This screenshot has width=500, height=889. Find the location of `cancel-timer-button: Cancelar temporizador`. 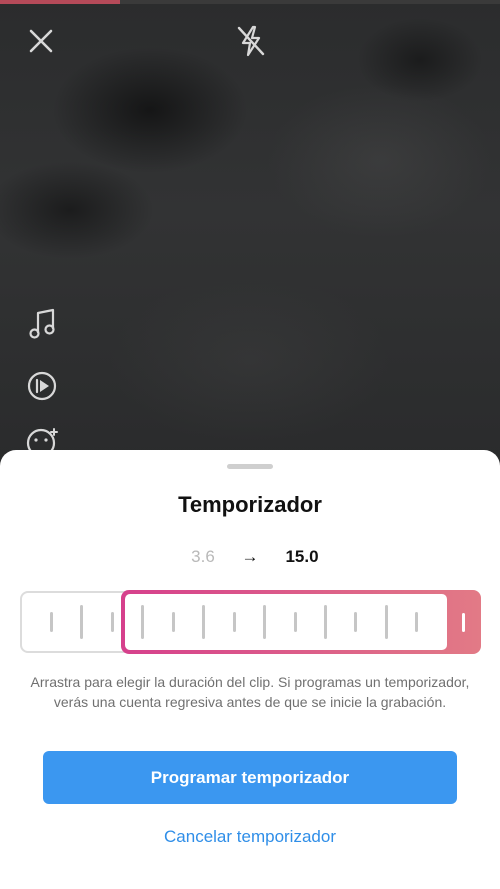

cancel-timer-button: Cancelar temporizador is located at coordinates (250, 837).